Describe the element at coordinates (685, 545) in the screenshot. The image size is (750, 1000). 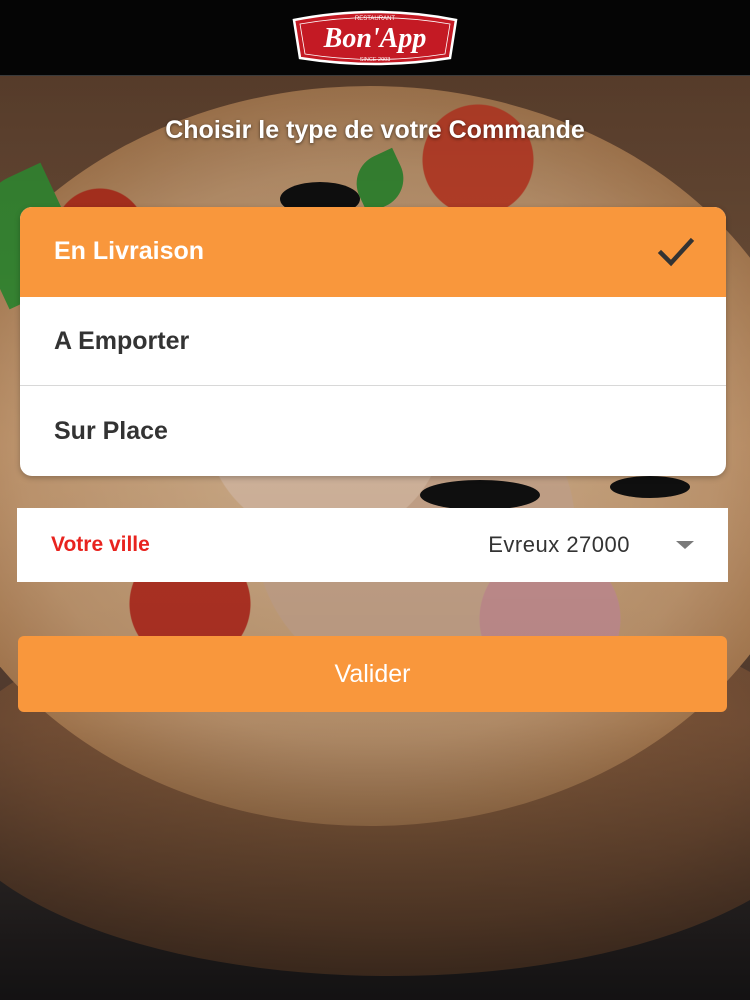
I see `caret-down-icon` at that location.